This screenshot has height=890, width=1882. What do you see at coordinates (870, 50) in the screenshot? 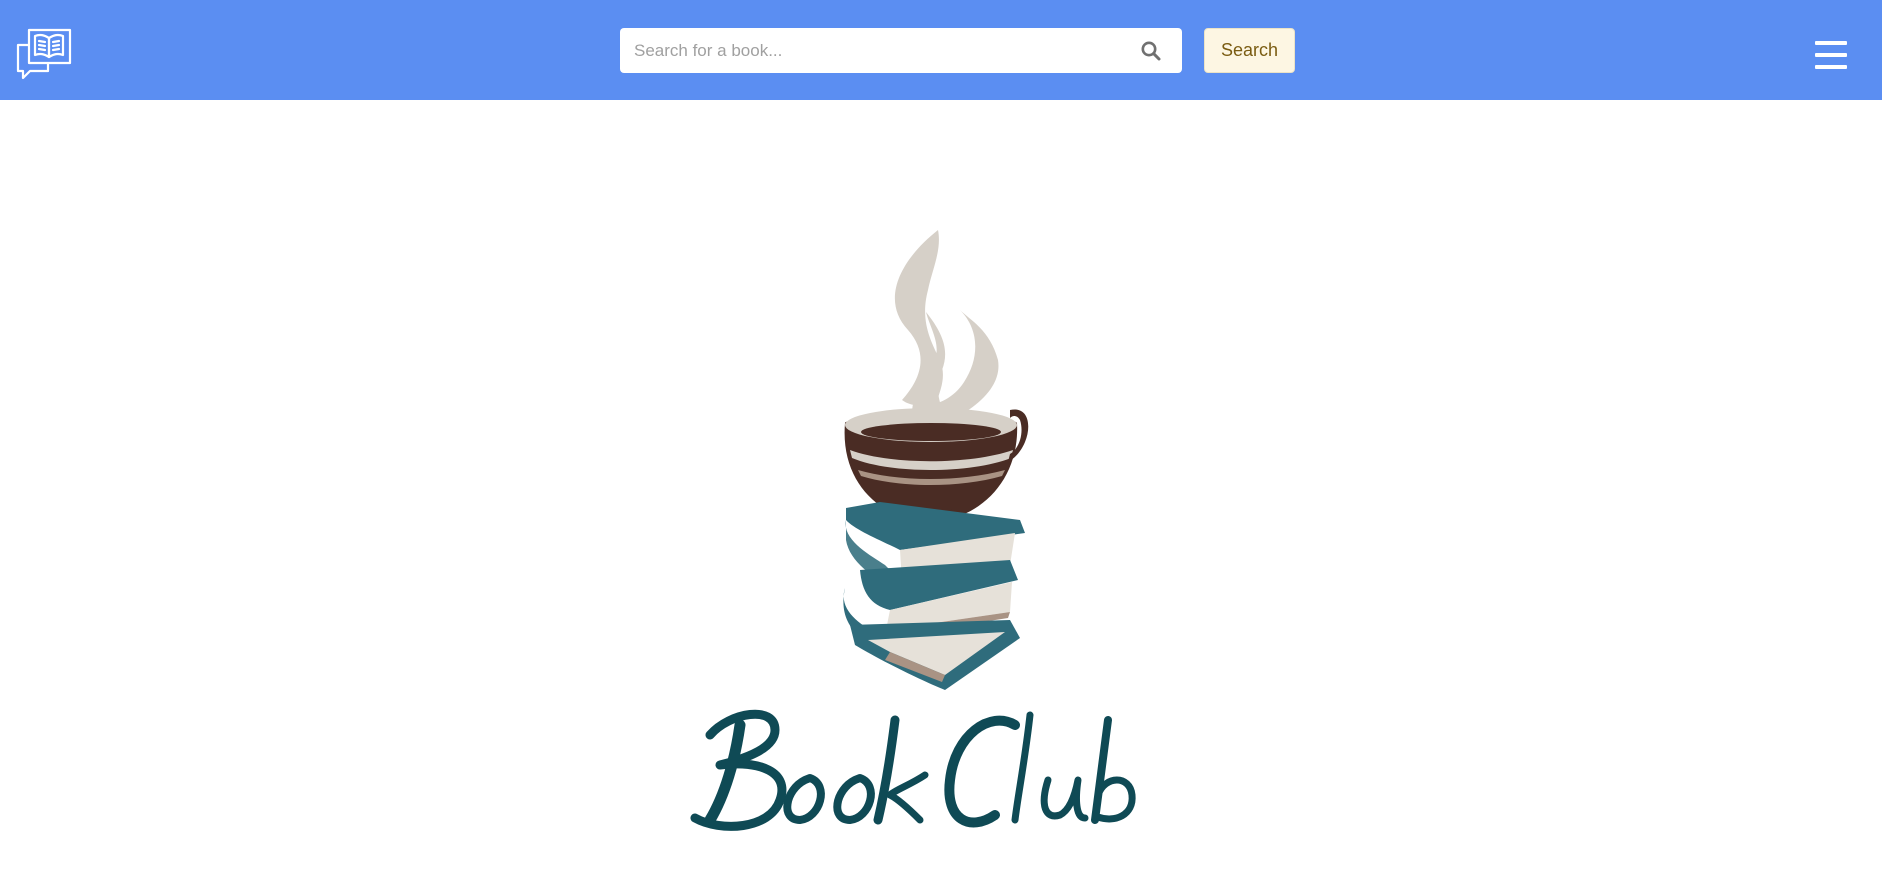
I see `search-input` at bounding box center [870, 50].